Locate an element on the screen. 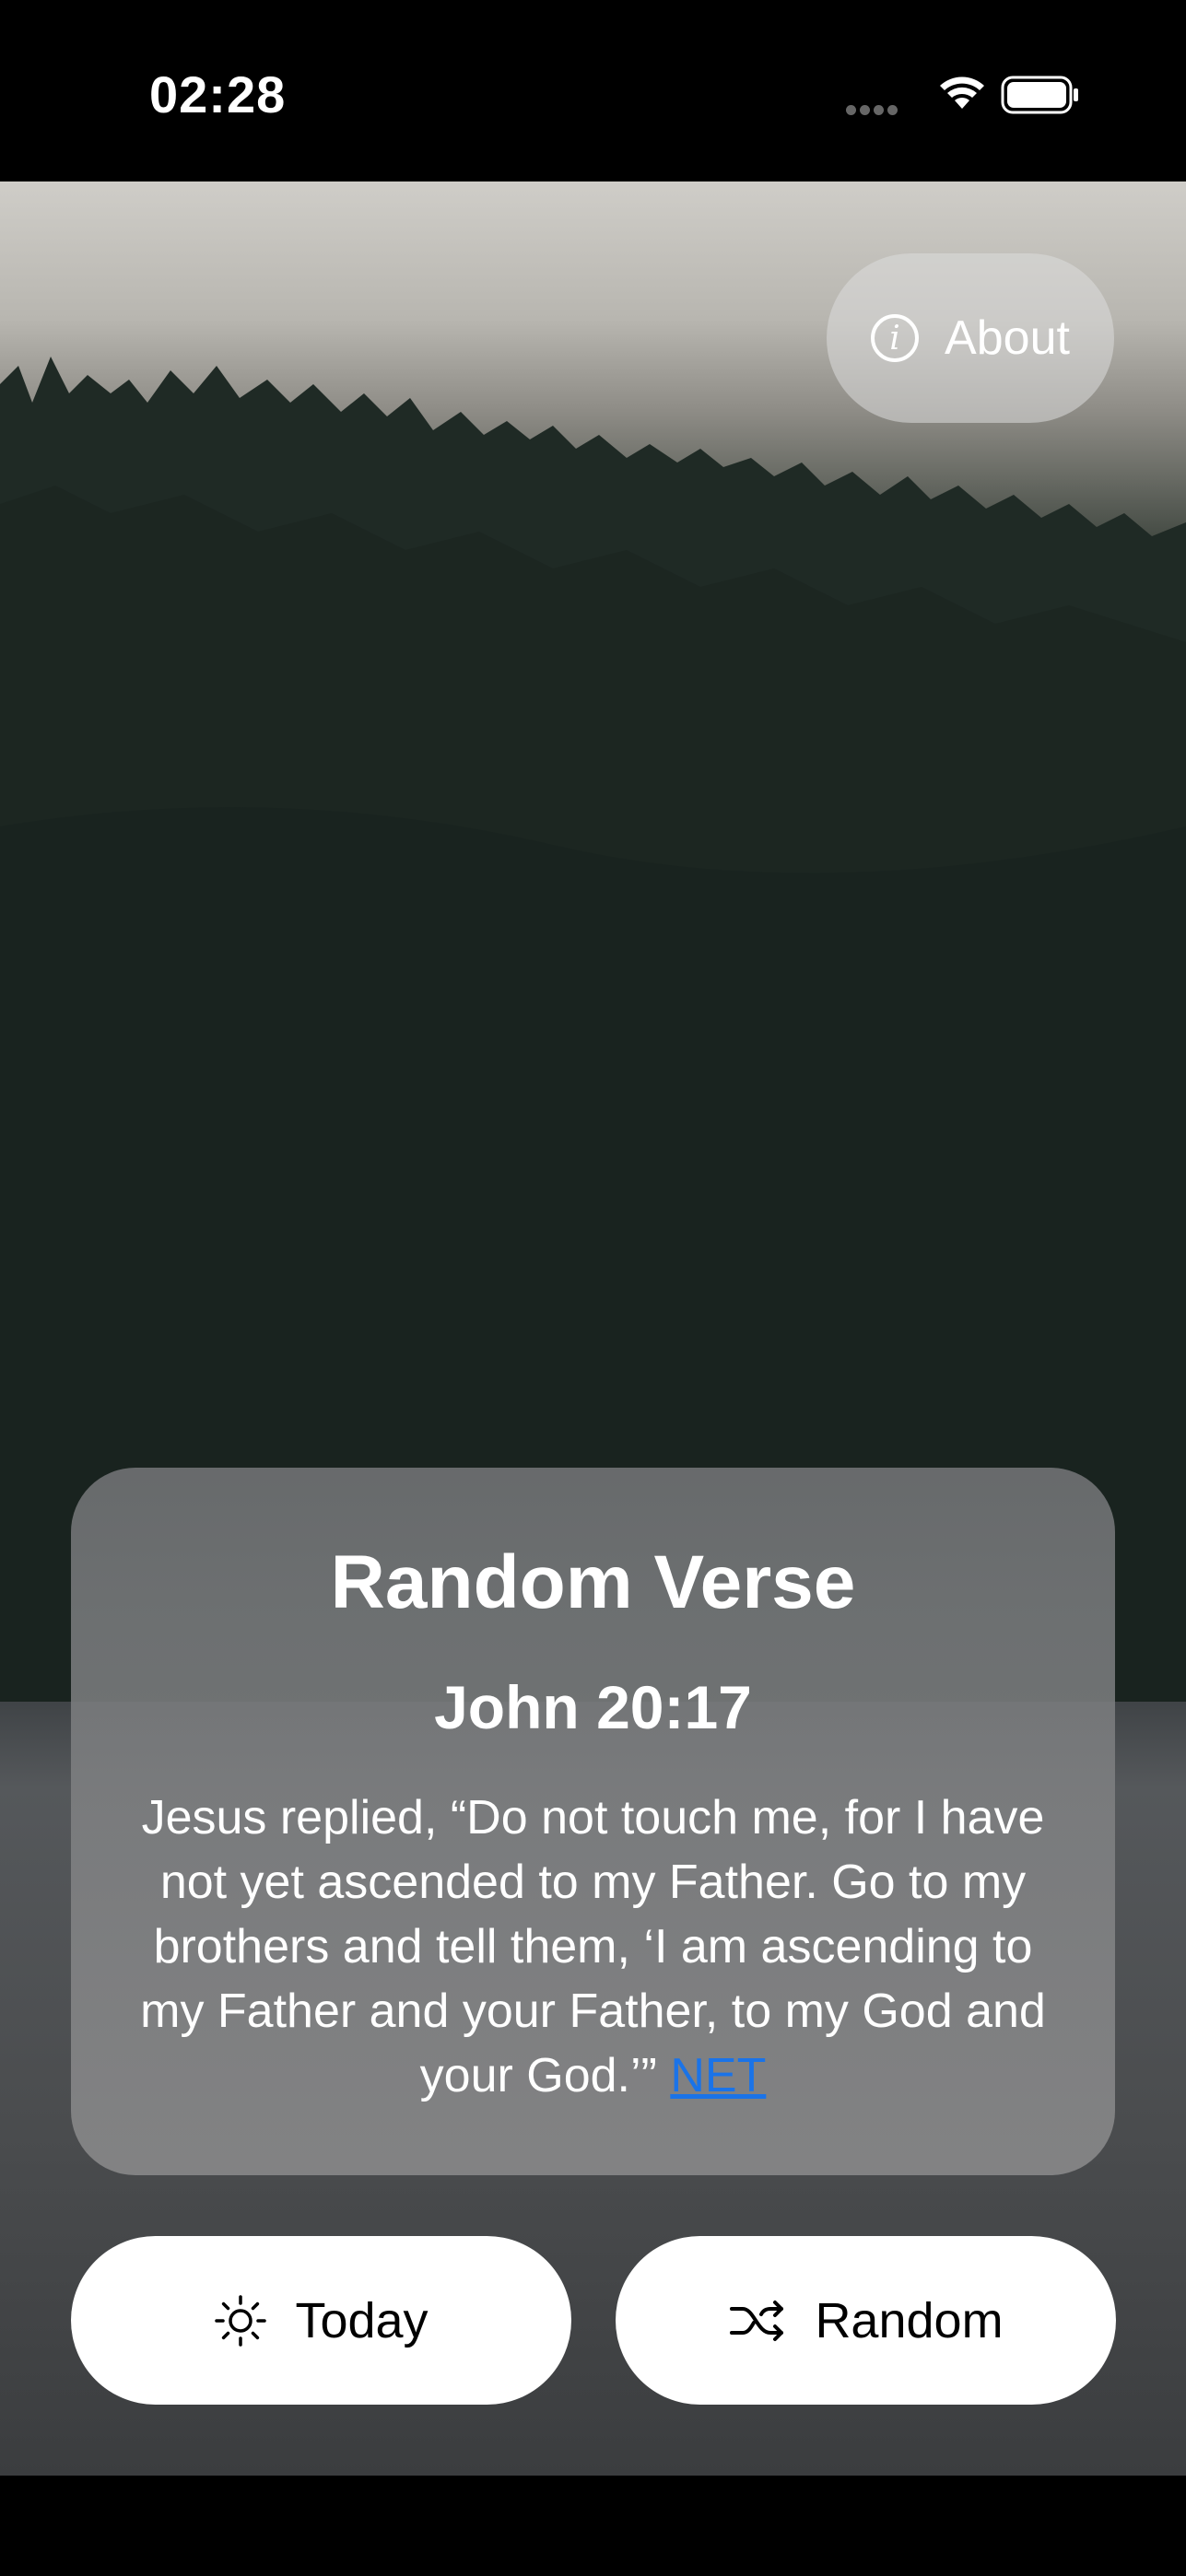 Image resolution: width=1186 pixels, height=2576 pixels. about-button: i About is located at coordinates (970, 338).